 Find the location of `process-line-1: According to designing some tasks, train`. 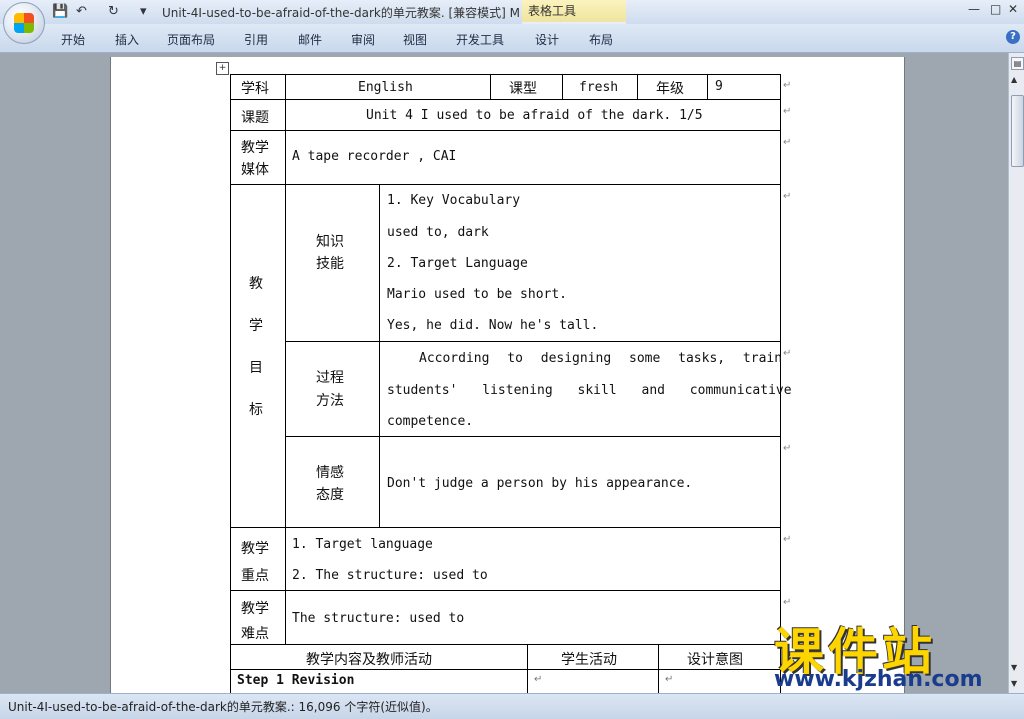

process-line-1: According to designing some tasks, train is located at coordinates (601, 358).